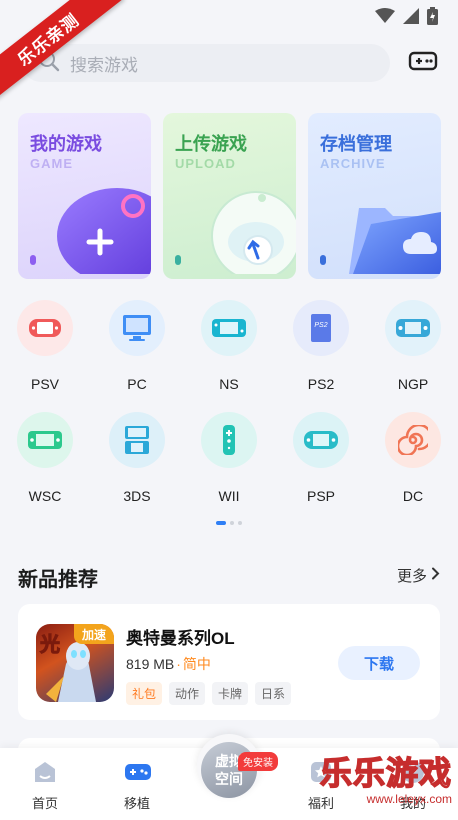 This screenshot has width=458, height=820. I want to click on game-name: 奥特曼系列OL, so click(180, 636).